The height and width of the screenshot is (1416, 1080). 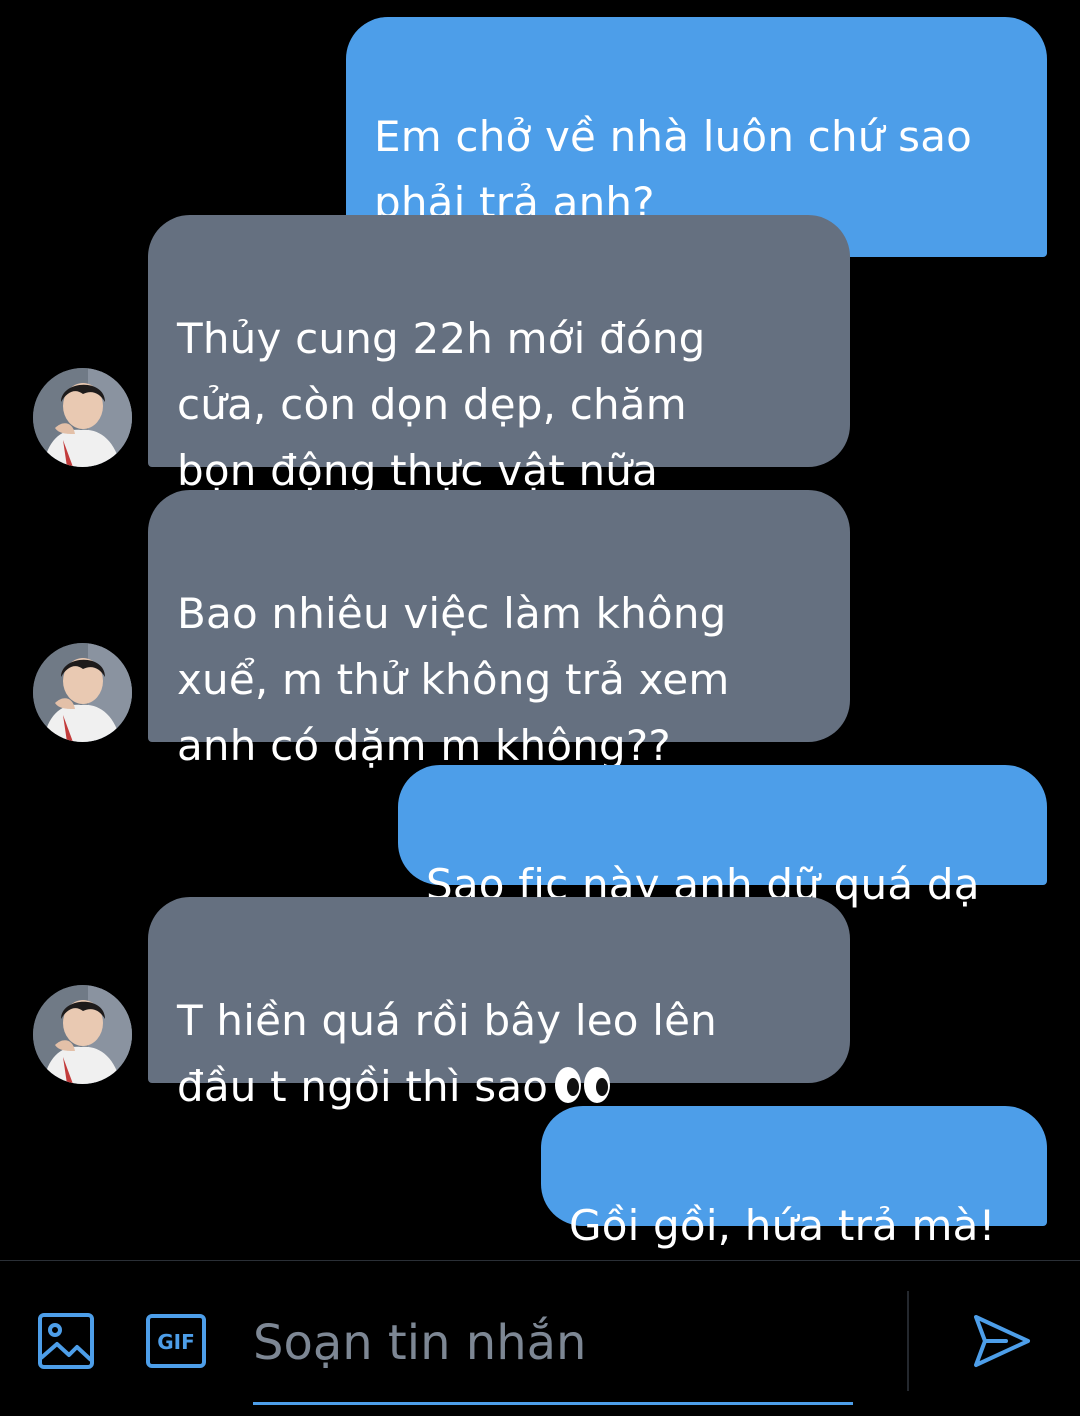 What do you see at coordinates (722, 837) in the screenshot?
I see `message-bubble-sent: Sao fic này anh dữ quá dạ` at bounding box center [722, 837].